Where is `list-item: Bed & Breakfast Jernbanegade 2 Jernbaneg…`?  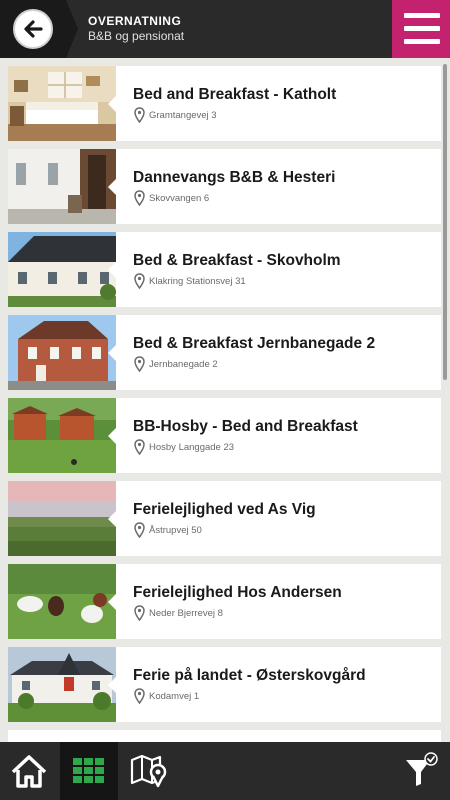 list-item: Bed & Breakfast Jernbanegade 2 Jernbaneg… is located at coordinates (224, 352).